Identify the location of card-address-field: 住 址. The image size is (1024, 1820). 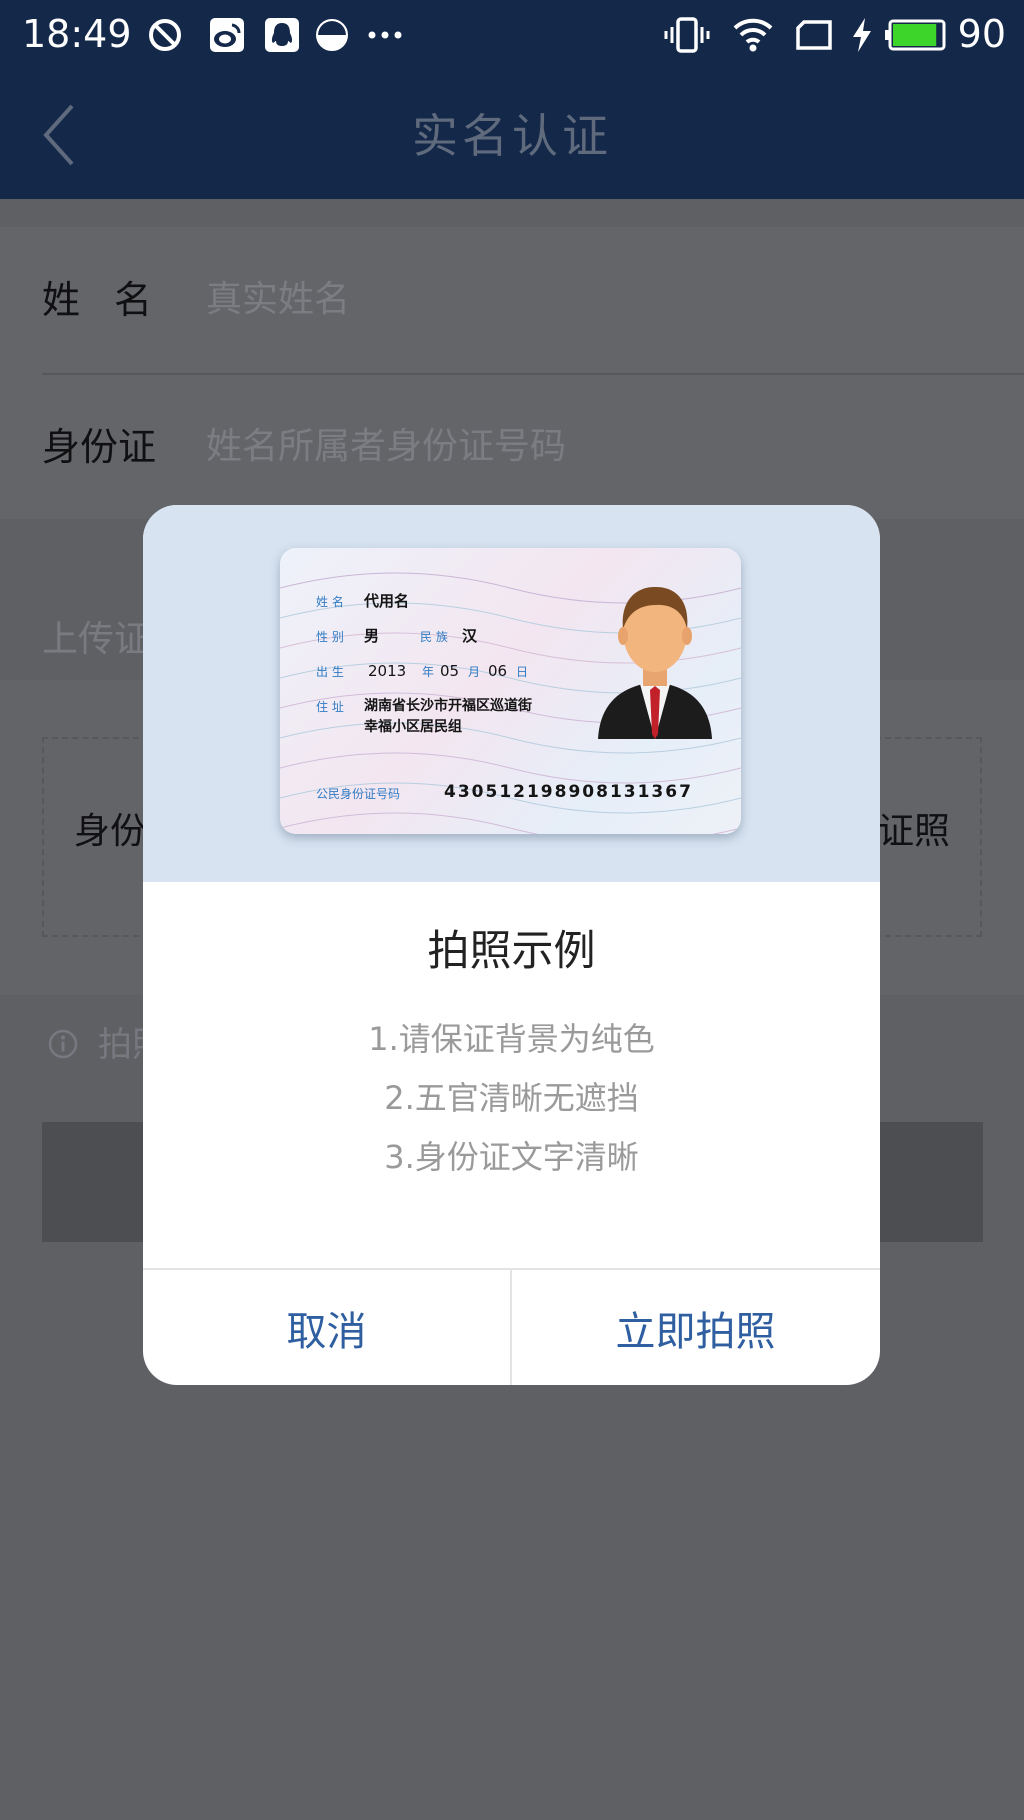
(330, 707).